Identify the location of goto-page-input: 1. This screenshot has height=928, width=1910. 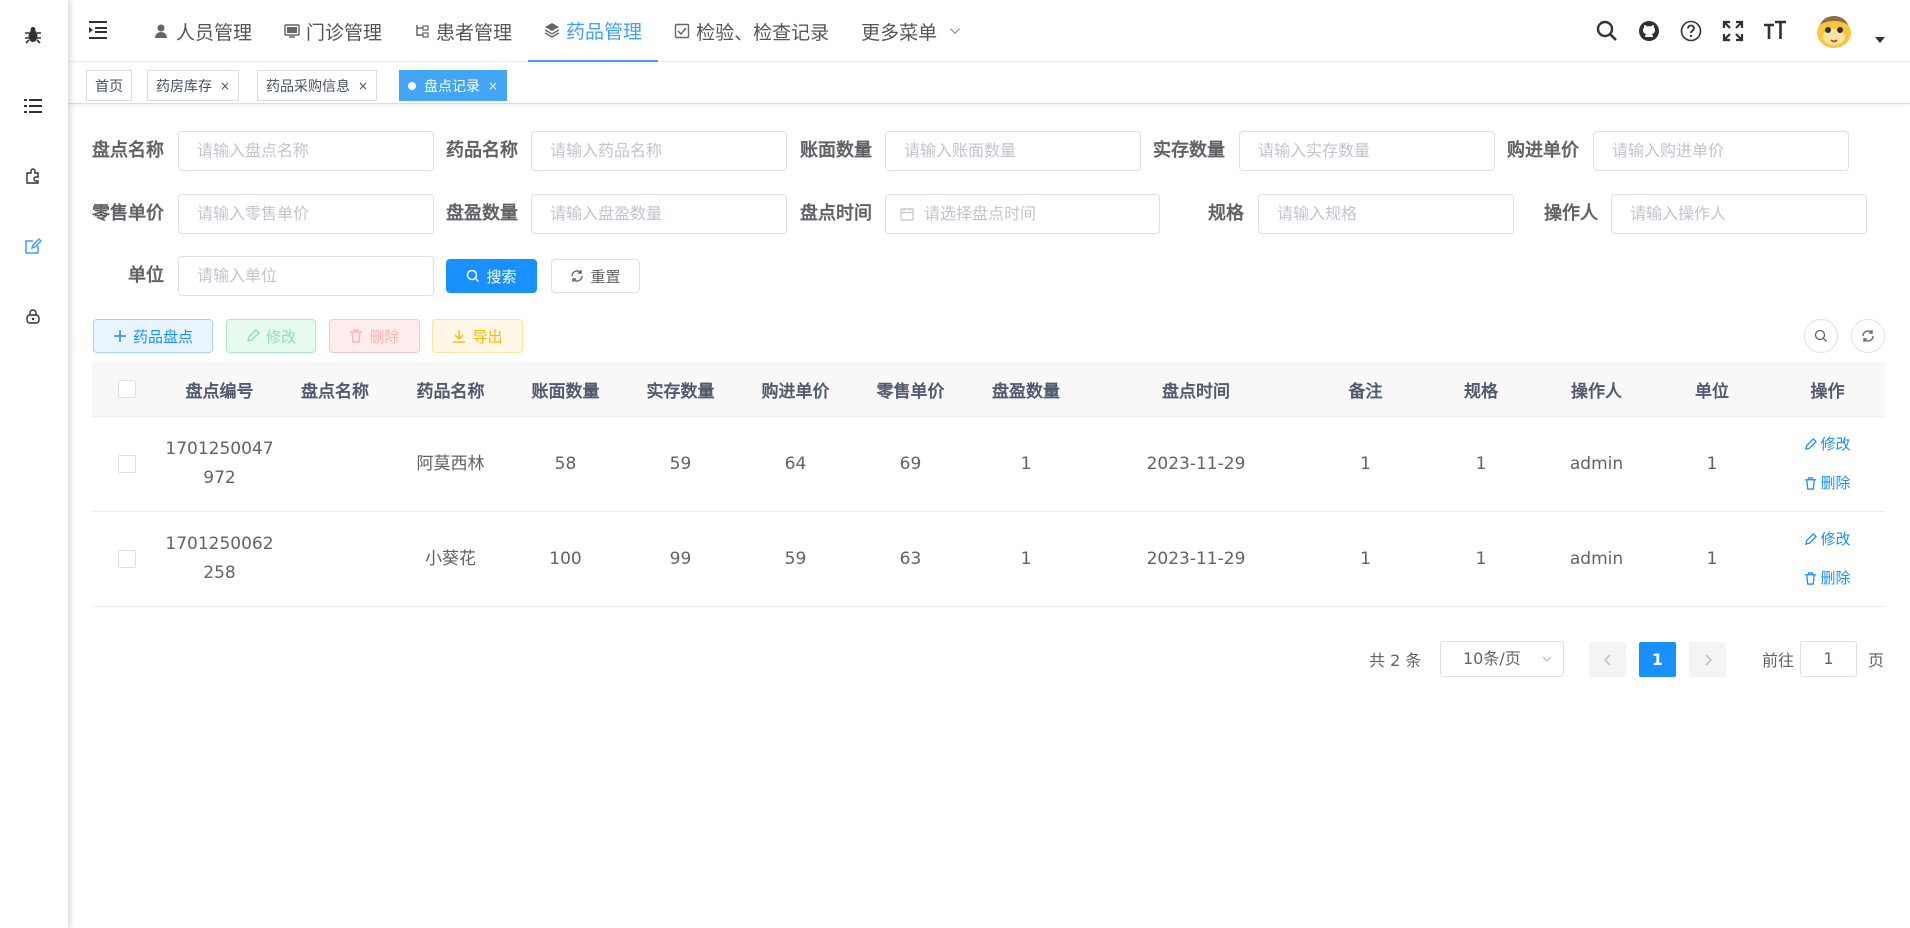
(1828, 659).